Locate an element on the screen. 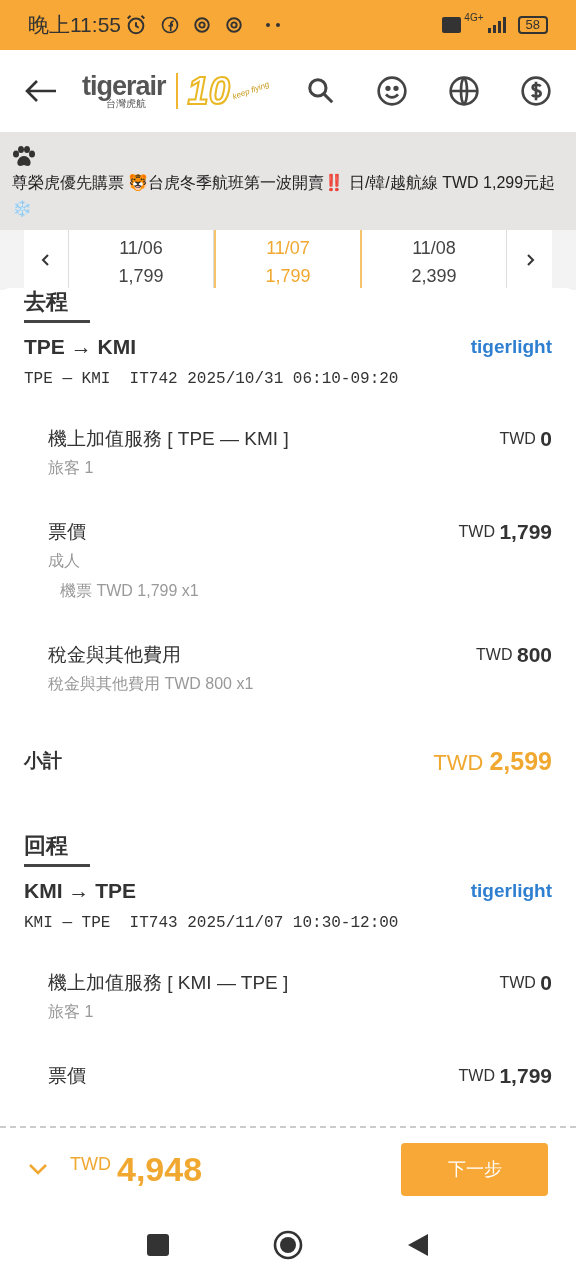  facebook-icon is located at coordinates (170, 25).